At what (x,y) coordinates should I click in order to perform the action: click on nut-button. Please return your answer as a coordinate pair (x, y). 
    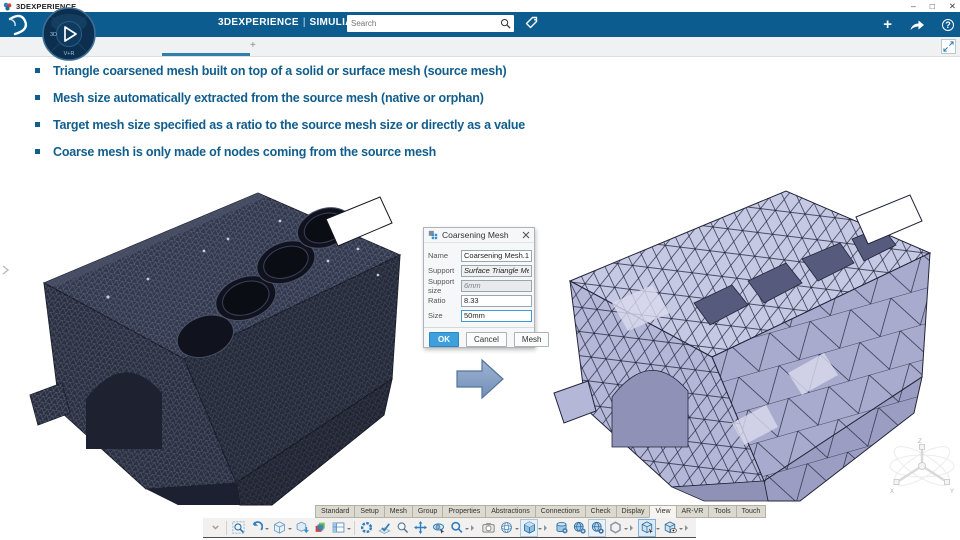
    Looking at the image, I should click on (615, 528).